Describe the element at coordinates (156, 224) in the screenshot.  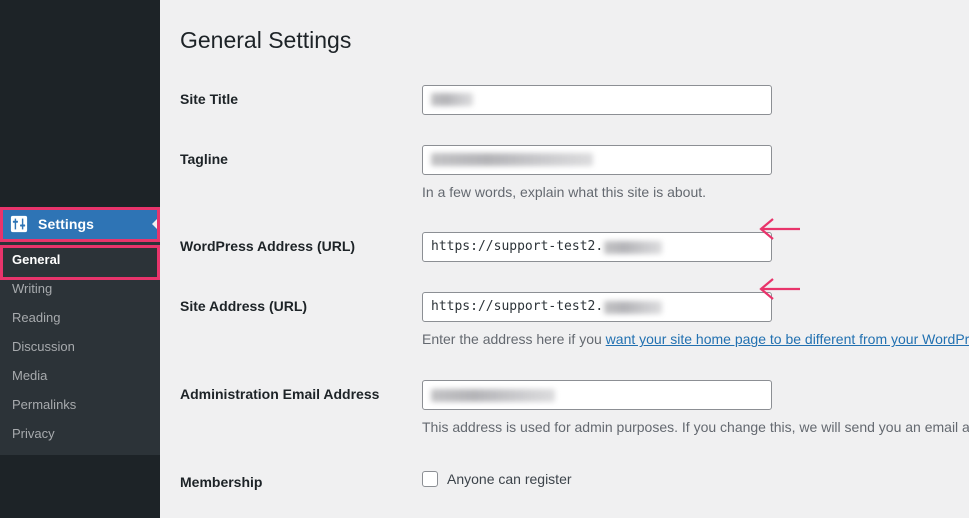
I see `sidebar-active-arrow-icon` at that location.